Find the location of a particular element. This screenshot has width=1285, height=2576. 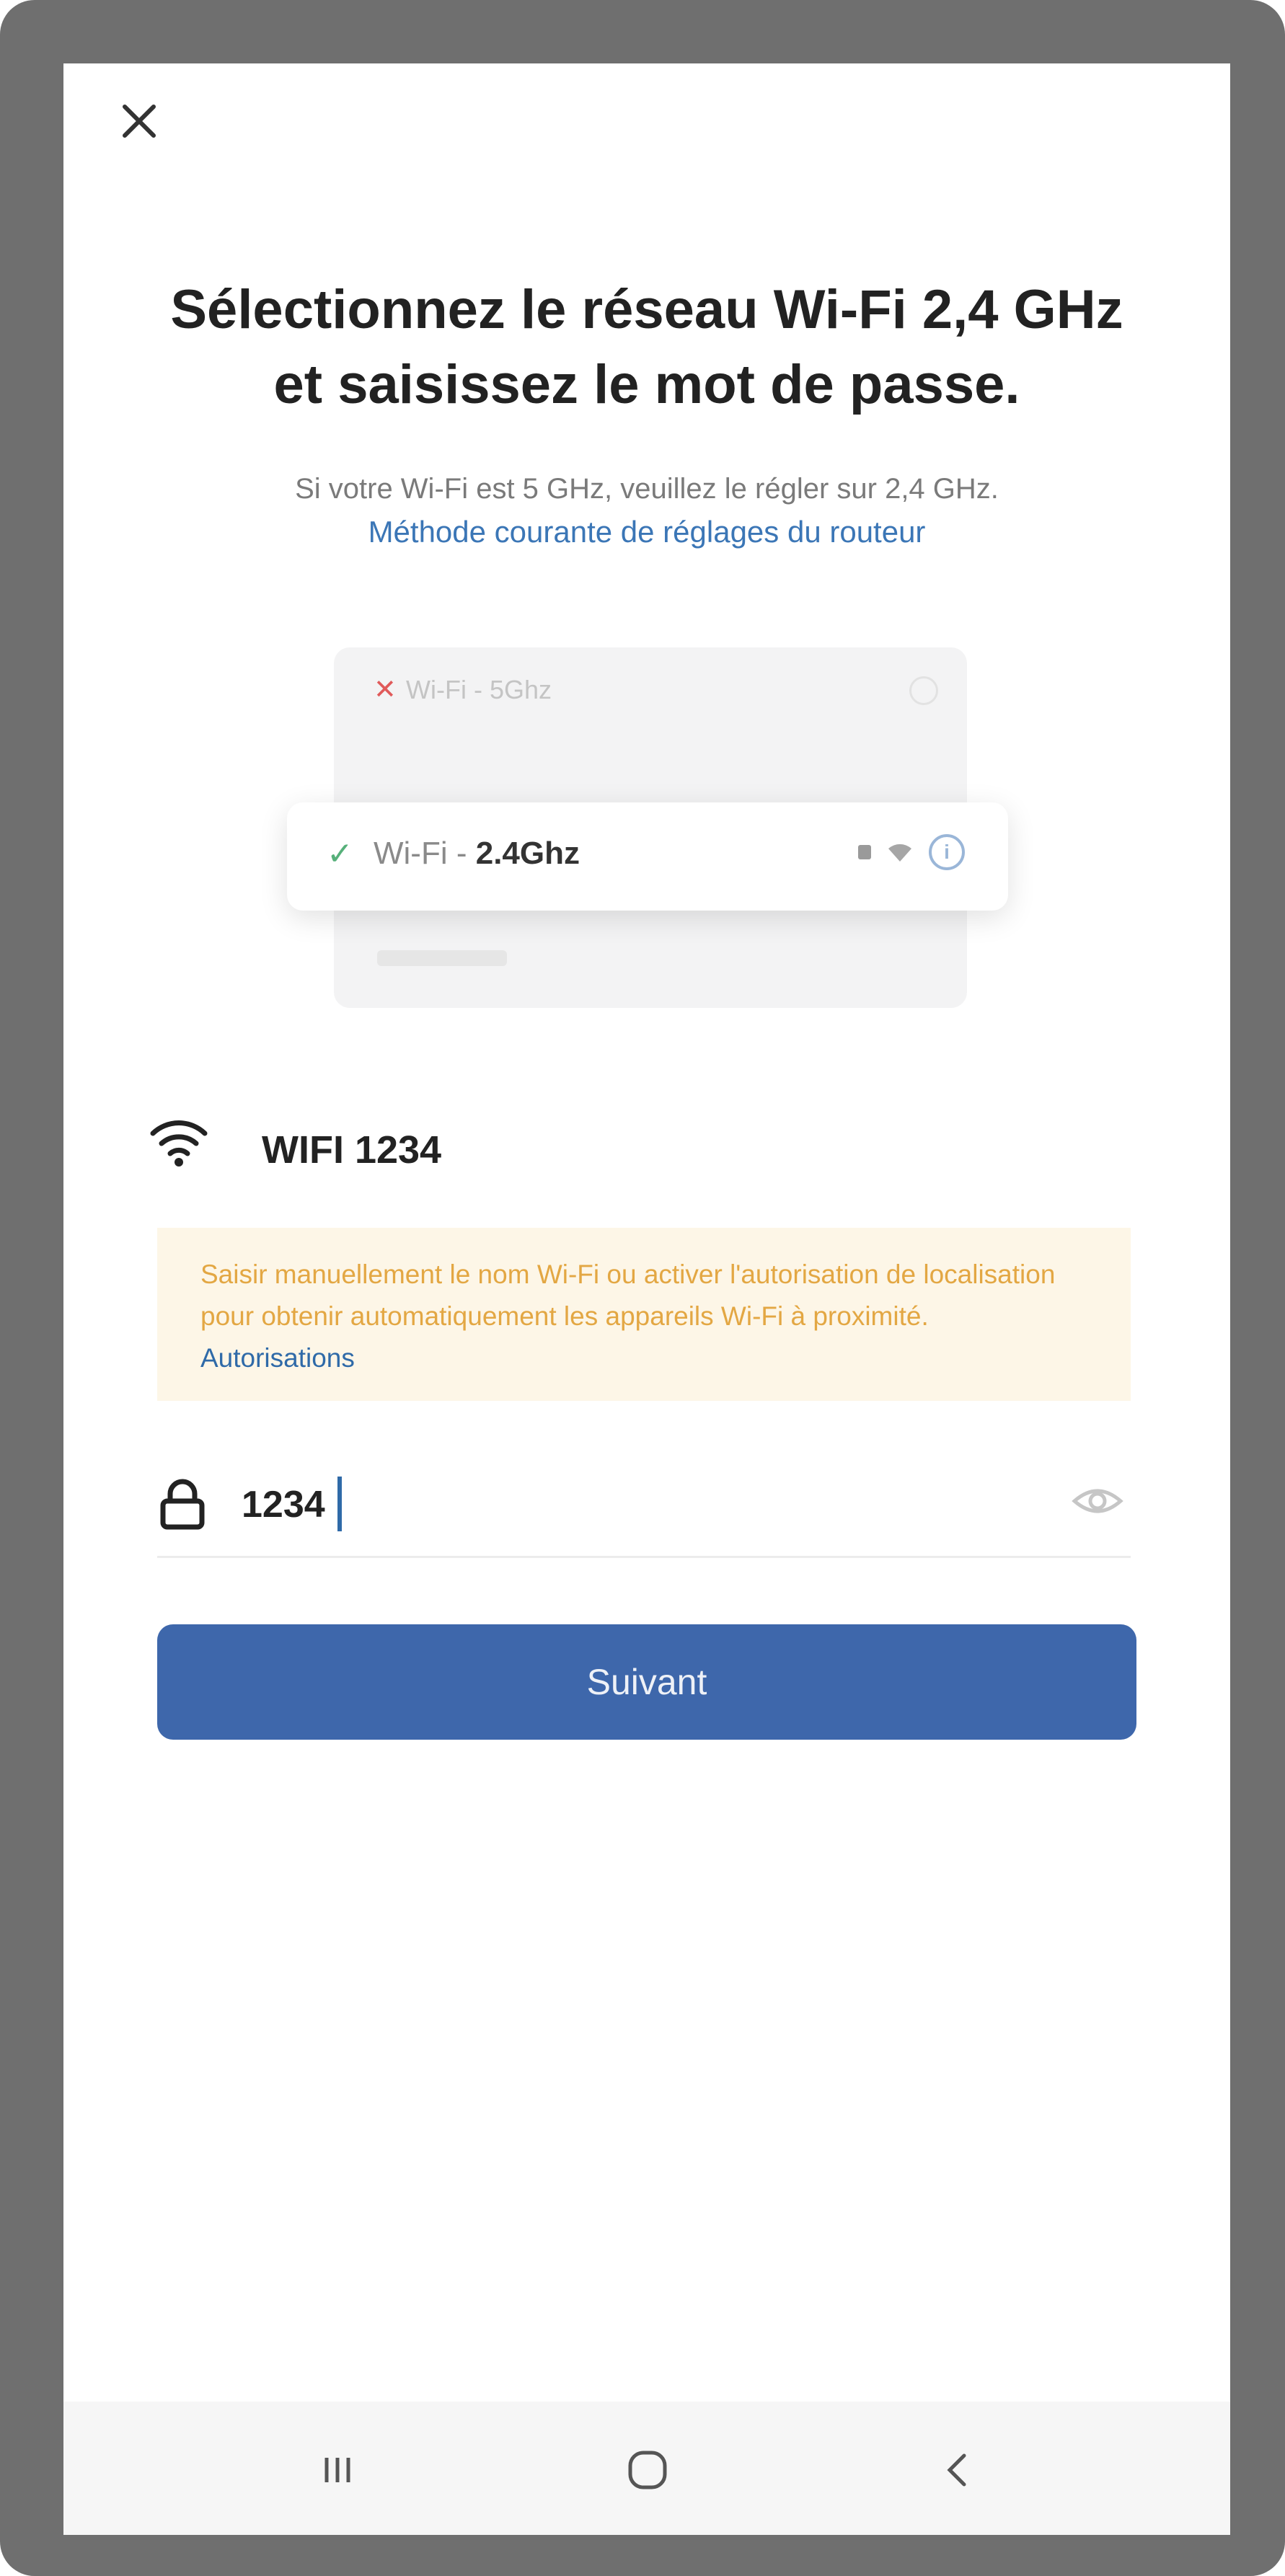

cross-icon: ✕ is located at coordinates (385, 690).